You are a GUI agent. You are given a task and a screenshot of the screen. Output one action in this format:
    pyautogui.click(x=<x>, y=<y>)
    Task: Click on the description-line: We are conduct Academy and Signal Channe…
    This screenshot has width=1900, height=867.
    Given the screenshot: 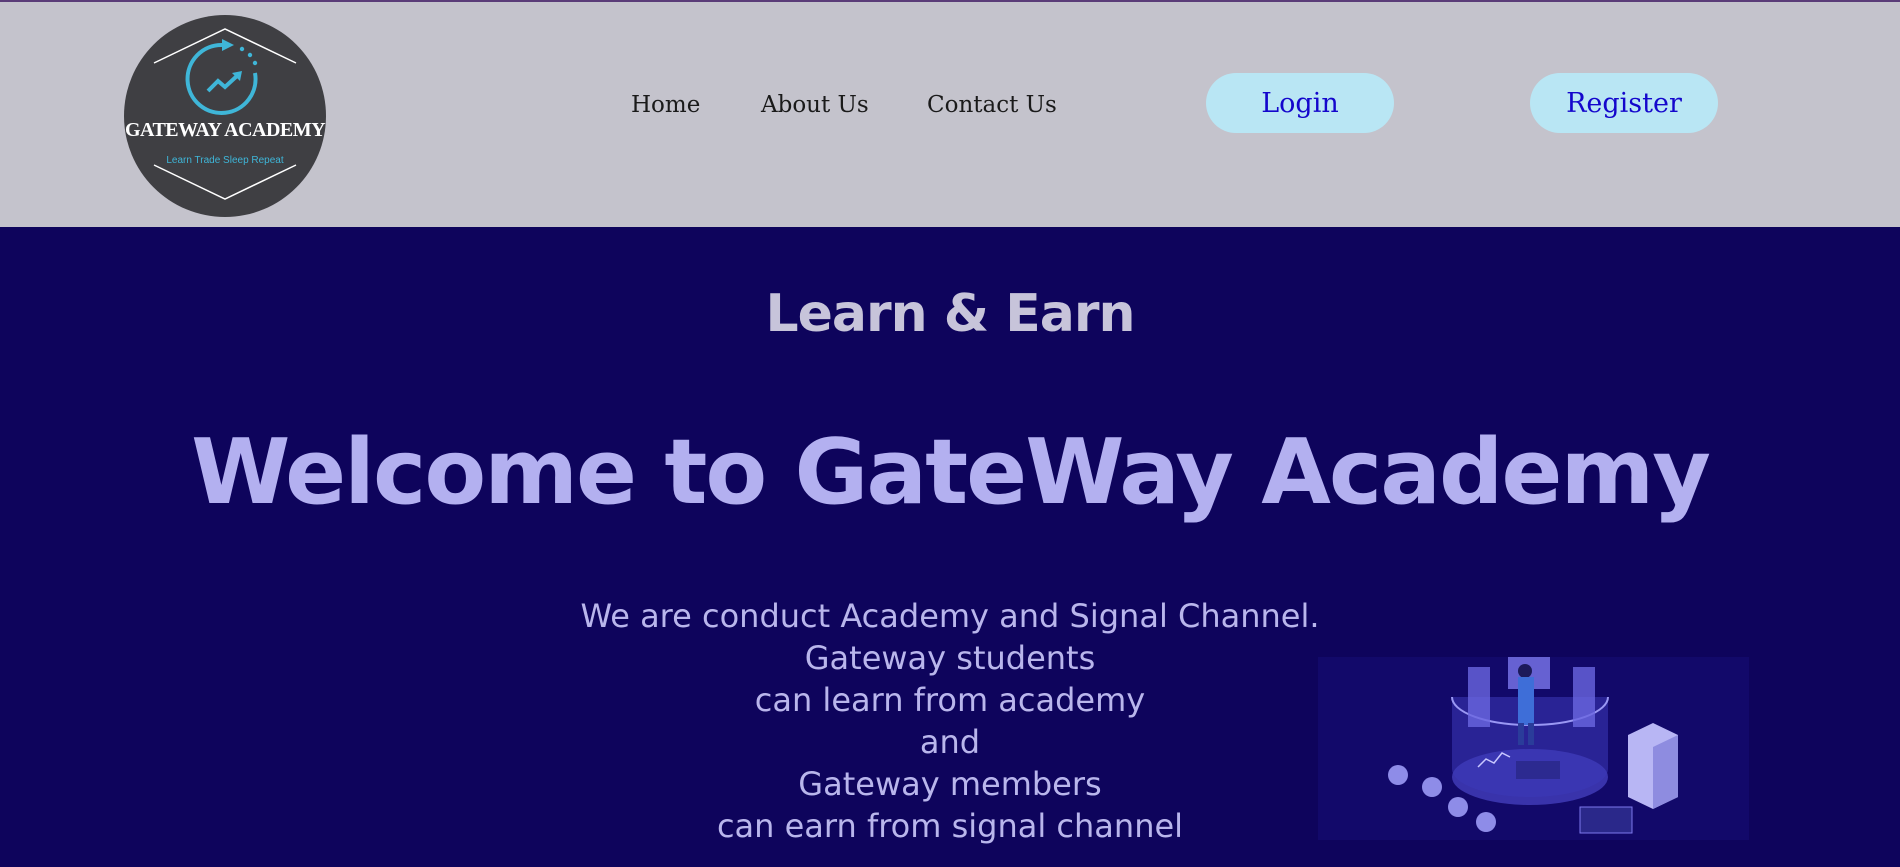 What is the action you would take?
    pyautogui.click(x=950, y=616)
    